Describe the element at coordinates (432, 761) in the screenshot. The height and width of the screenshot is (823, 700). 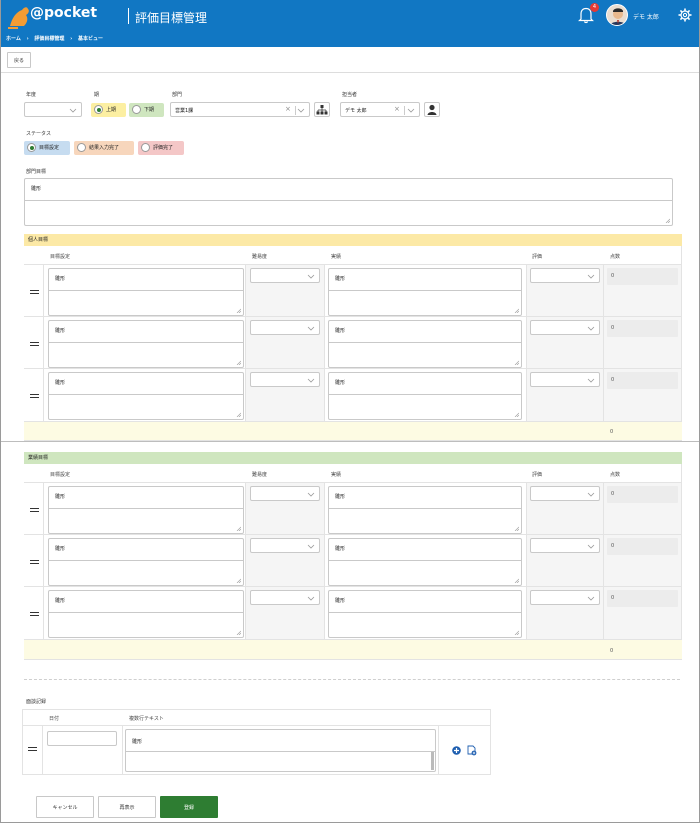
I see `scrollbar` at that location.